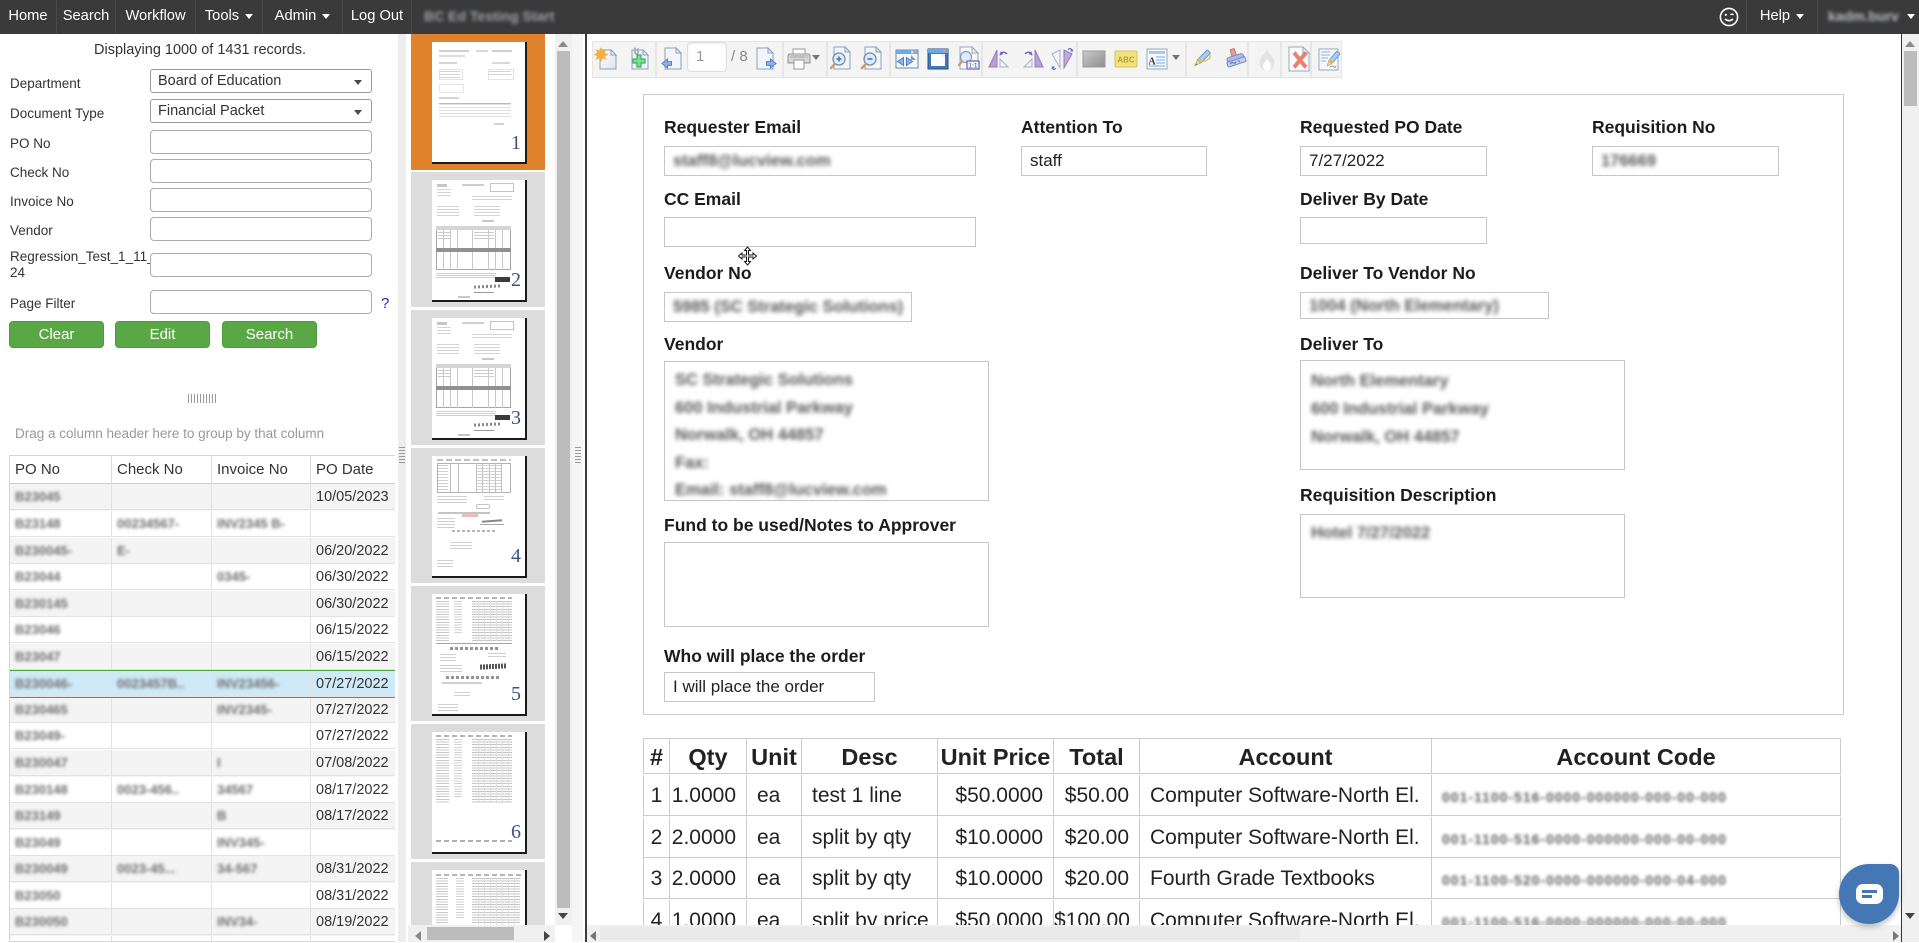 The image size is (1919, 943). Describe the element at coordinates (972, 66) in the screenshot. I see `svg-text: 1:1` at that location.